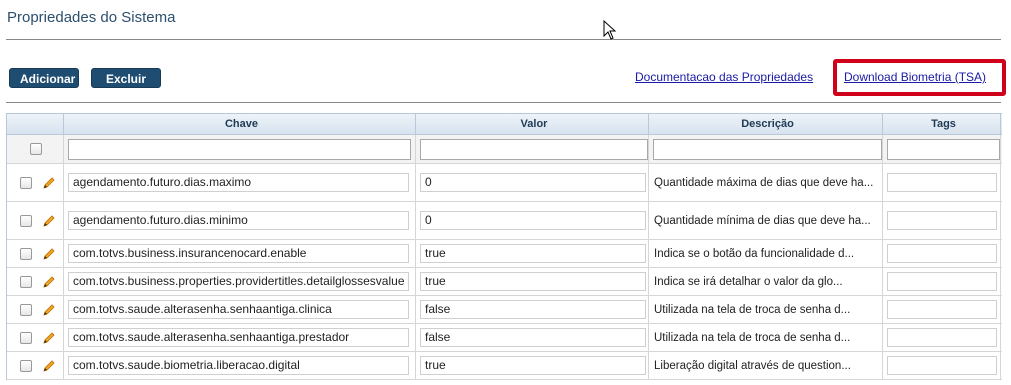  Describe the element at coordinates (534, 149) in the screenshot. I see `value-filter-input` at that location.